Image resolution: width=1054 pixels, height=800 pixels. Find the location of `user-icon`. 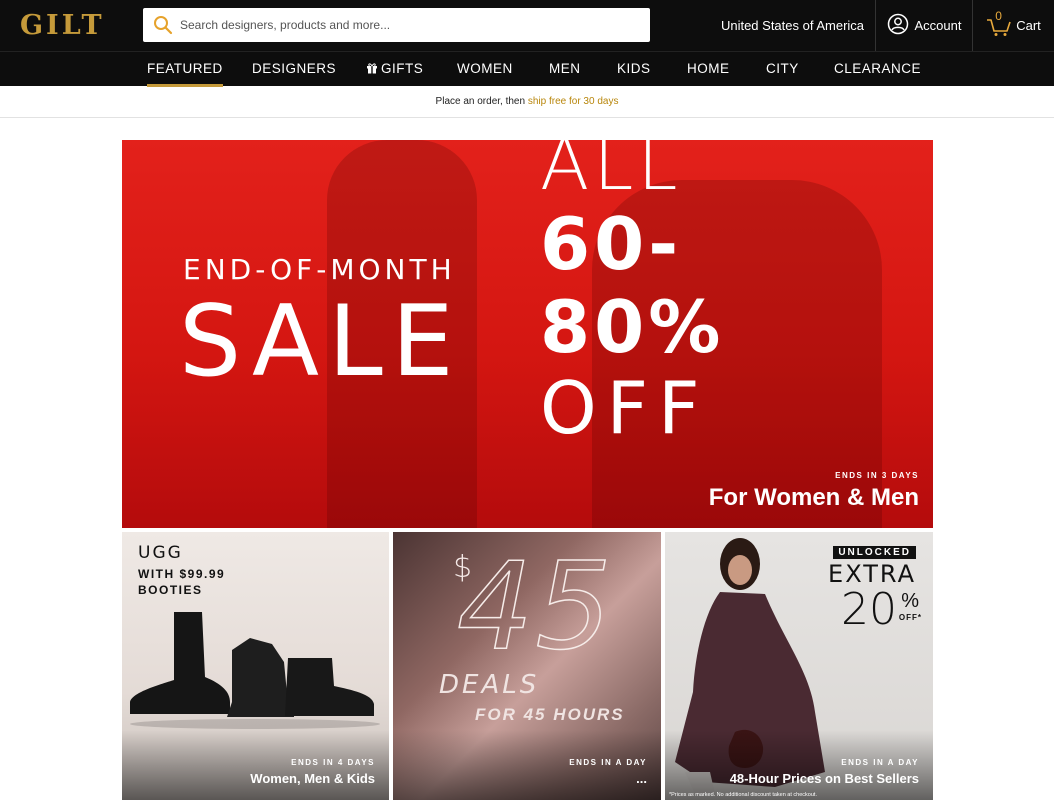

user-icon is located at coordinates (898, 25).